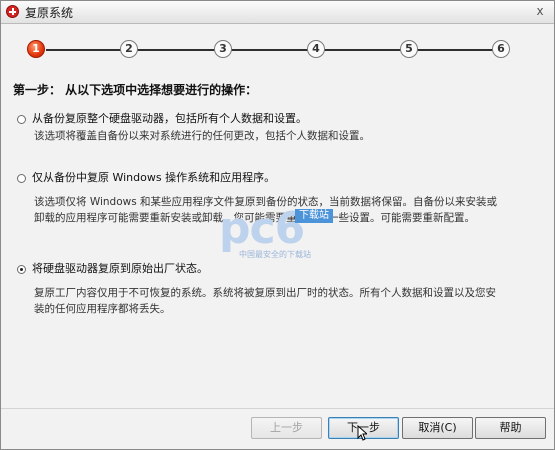  What do you see at coordinates (314, 216) in the screenshot?
I see `watermark-tag: 下载站` at bounding box center [314, 216].